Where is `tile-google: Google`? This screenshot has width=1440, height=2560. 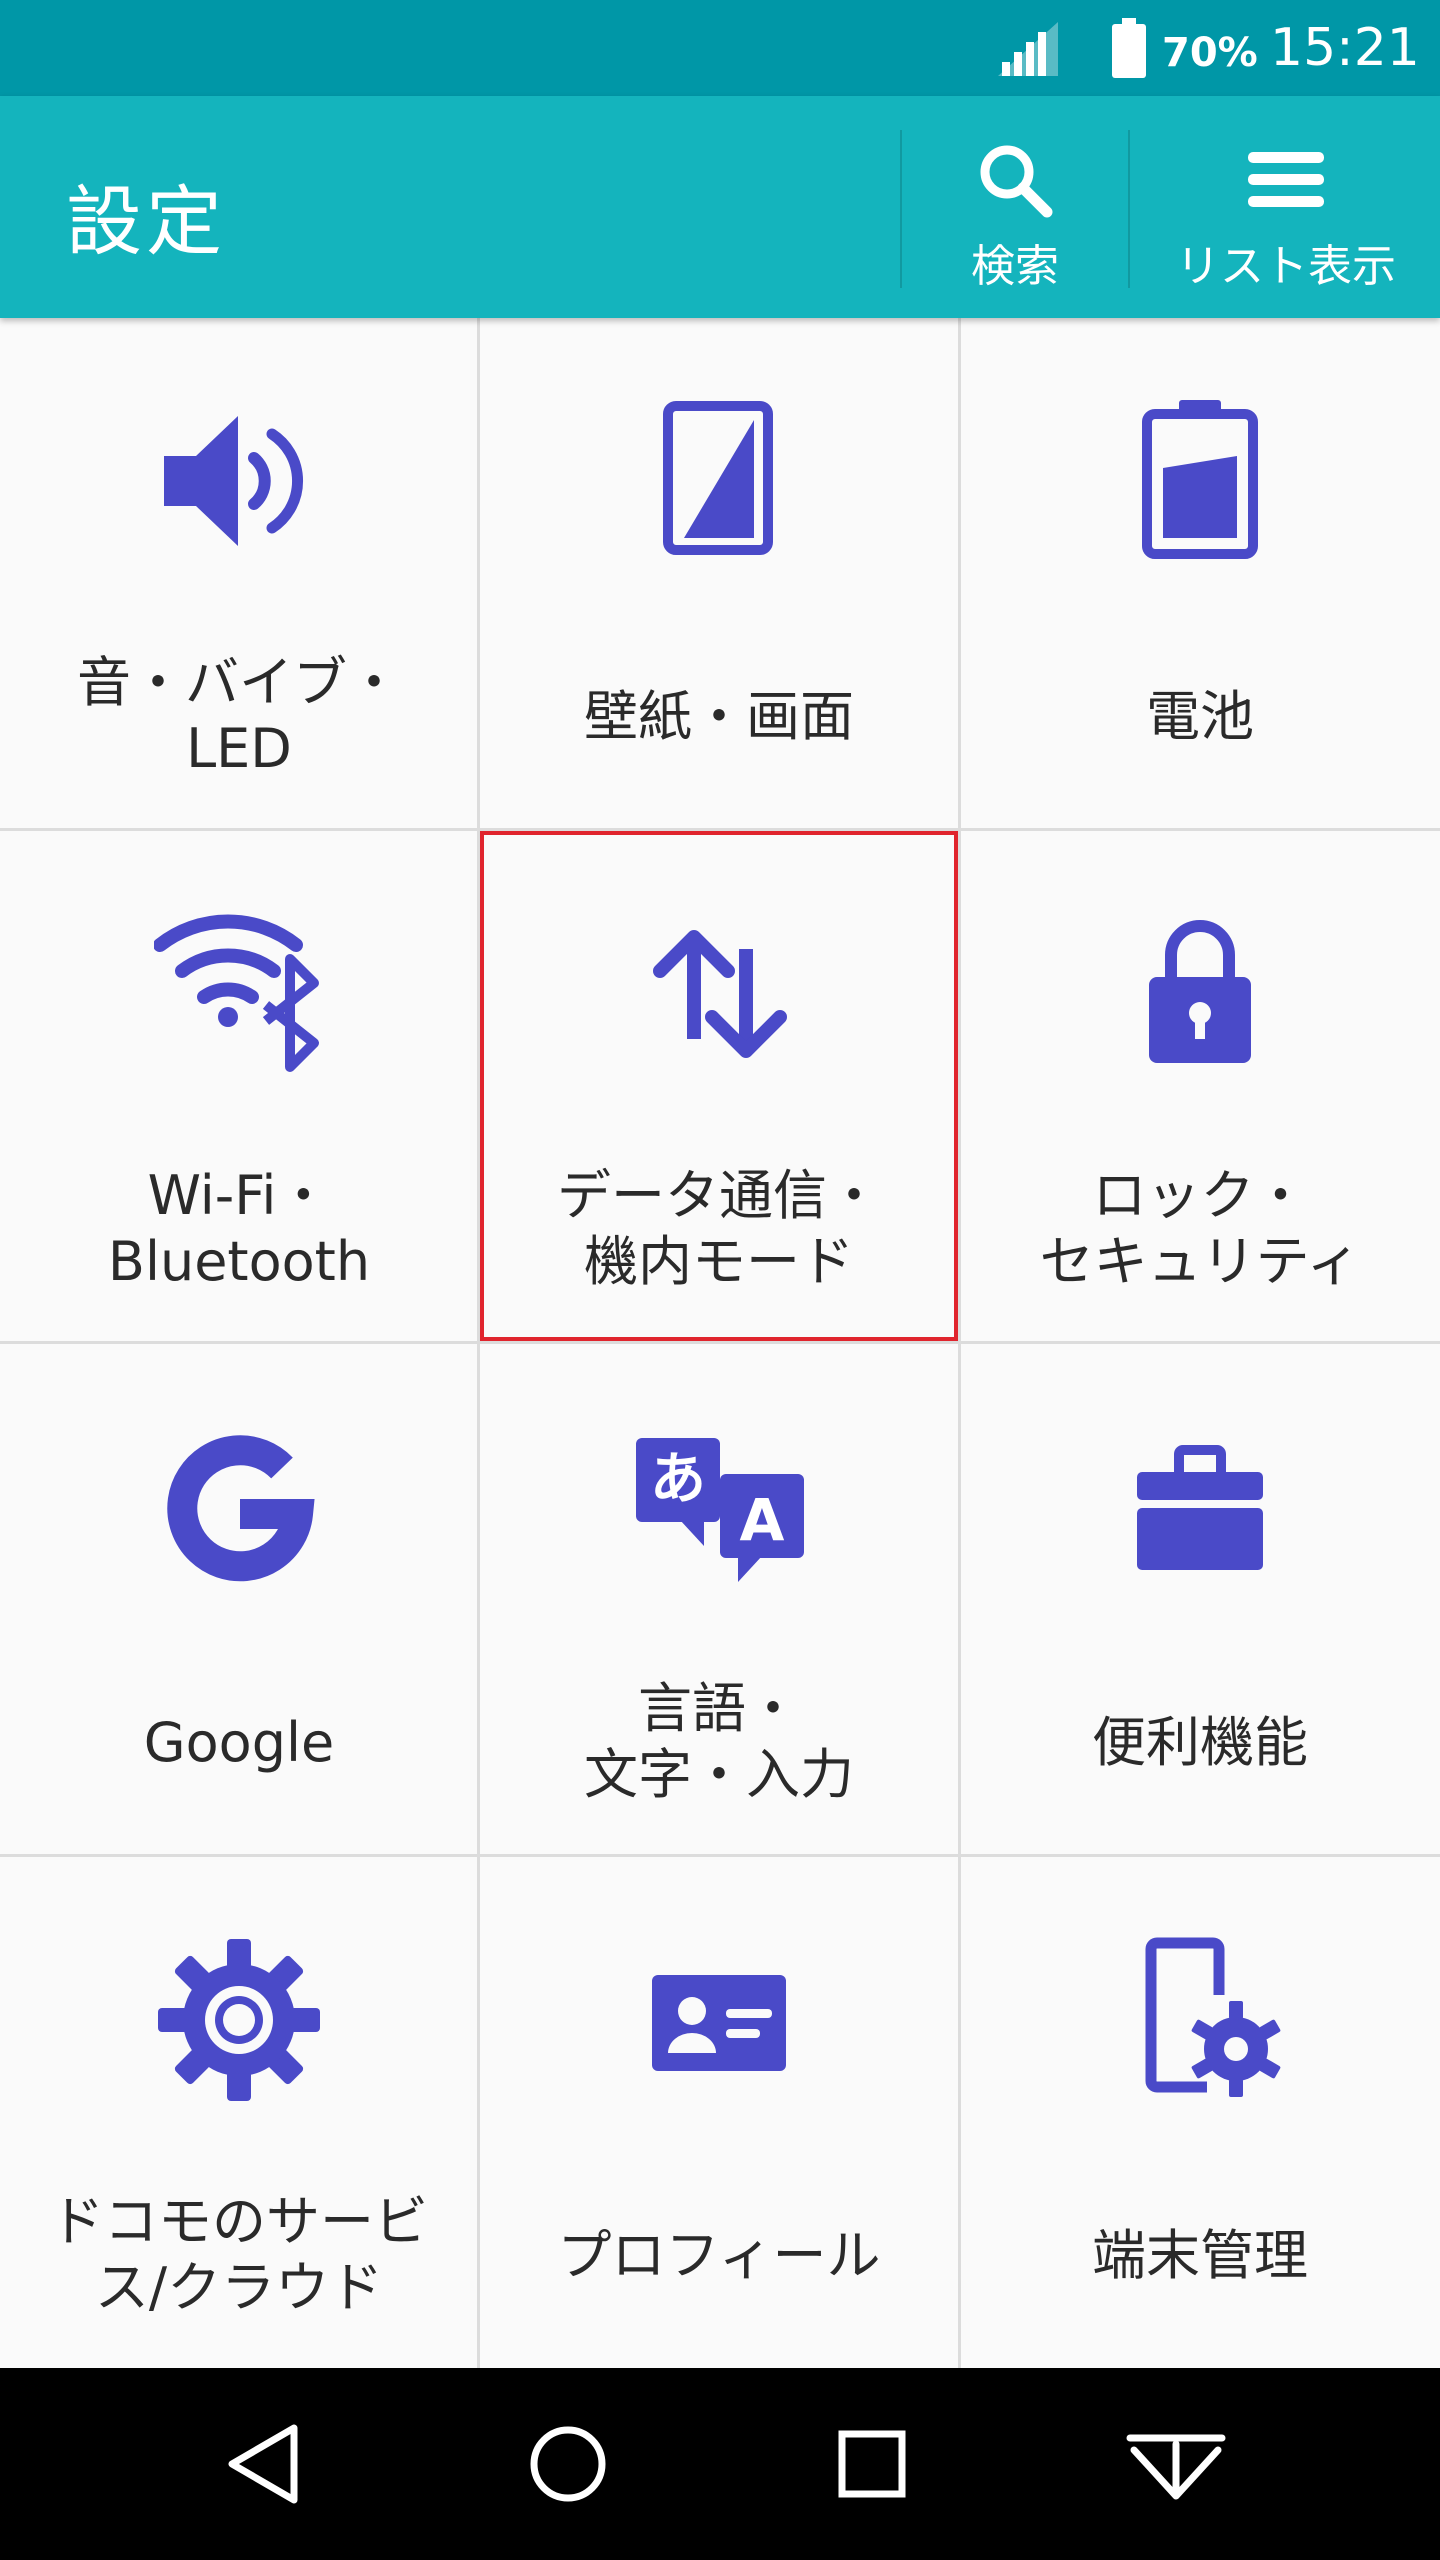
tile-google: Google is located at coordinates (239, 1599).